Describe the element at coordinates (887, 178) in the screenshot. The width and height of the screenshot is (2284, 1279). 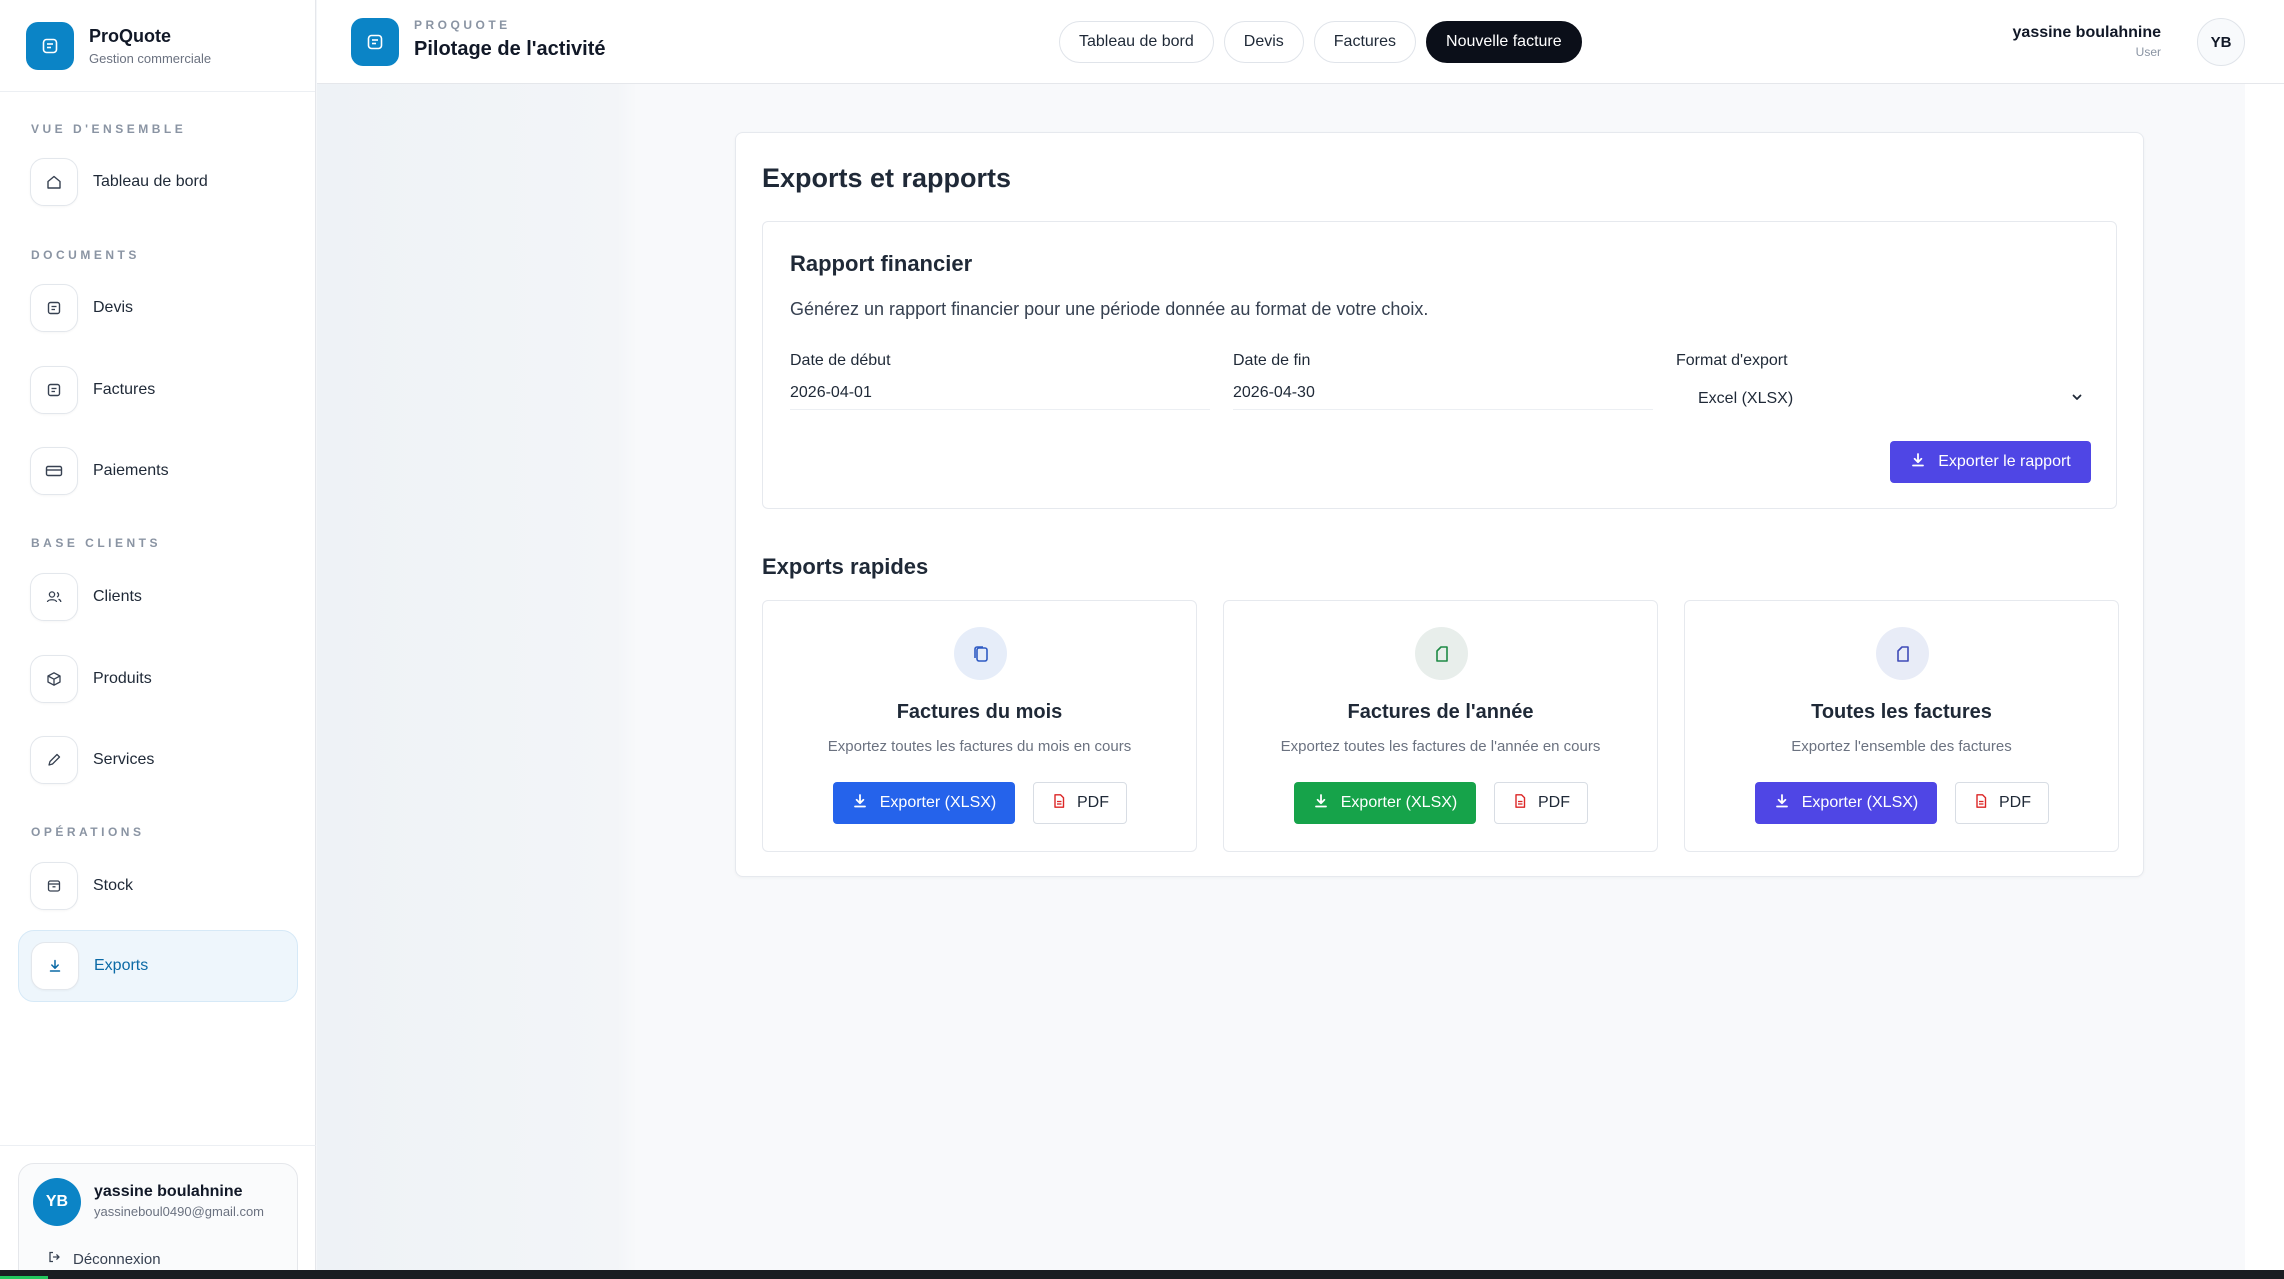
I see `panel-title: Exports et rapports` at that location.